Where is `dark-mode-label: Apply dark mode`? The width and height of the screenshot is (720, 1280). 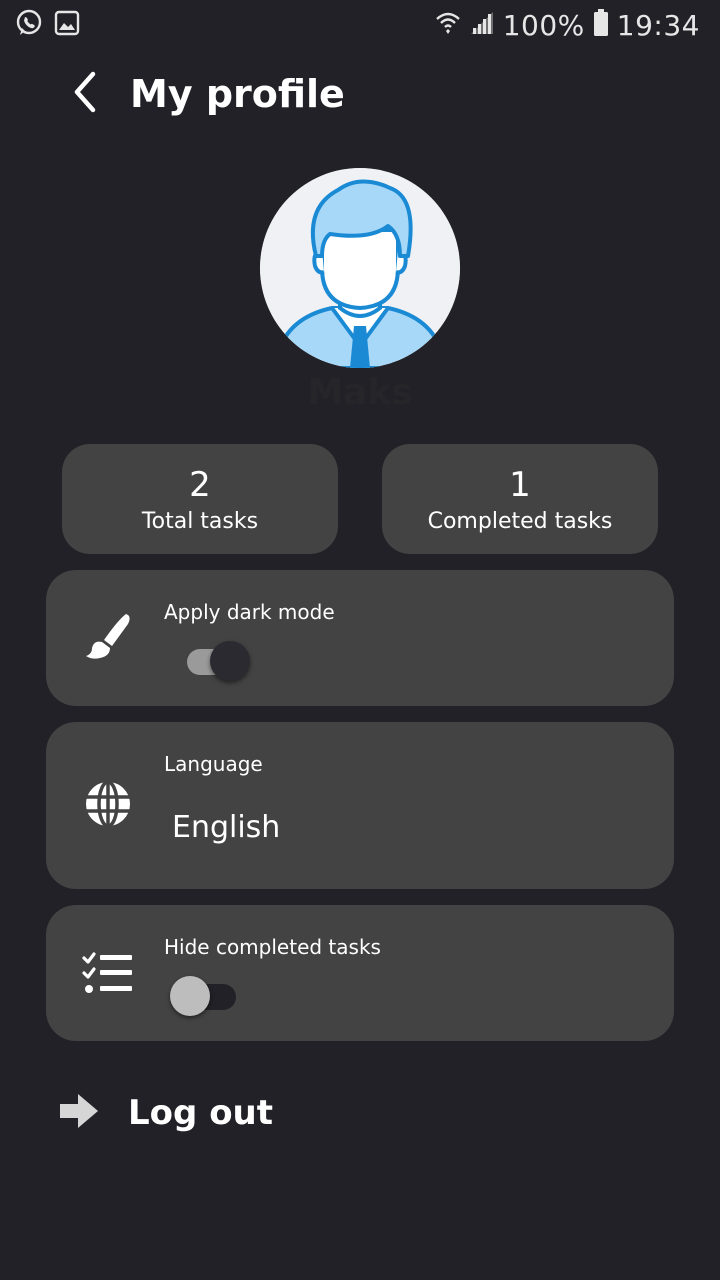
dark-mode-label: Apply dark mode is located at coordinates (249, 612).